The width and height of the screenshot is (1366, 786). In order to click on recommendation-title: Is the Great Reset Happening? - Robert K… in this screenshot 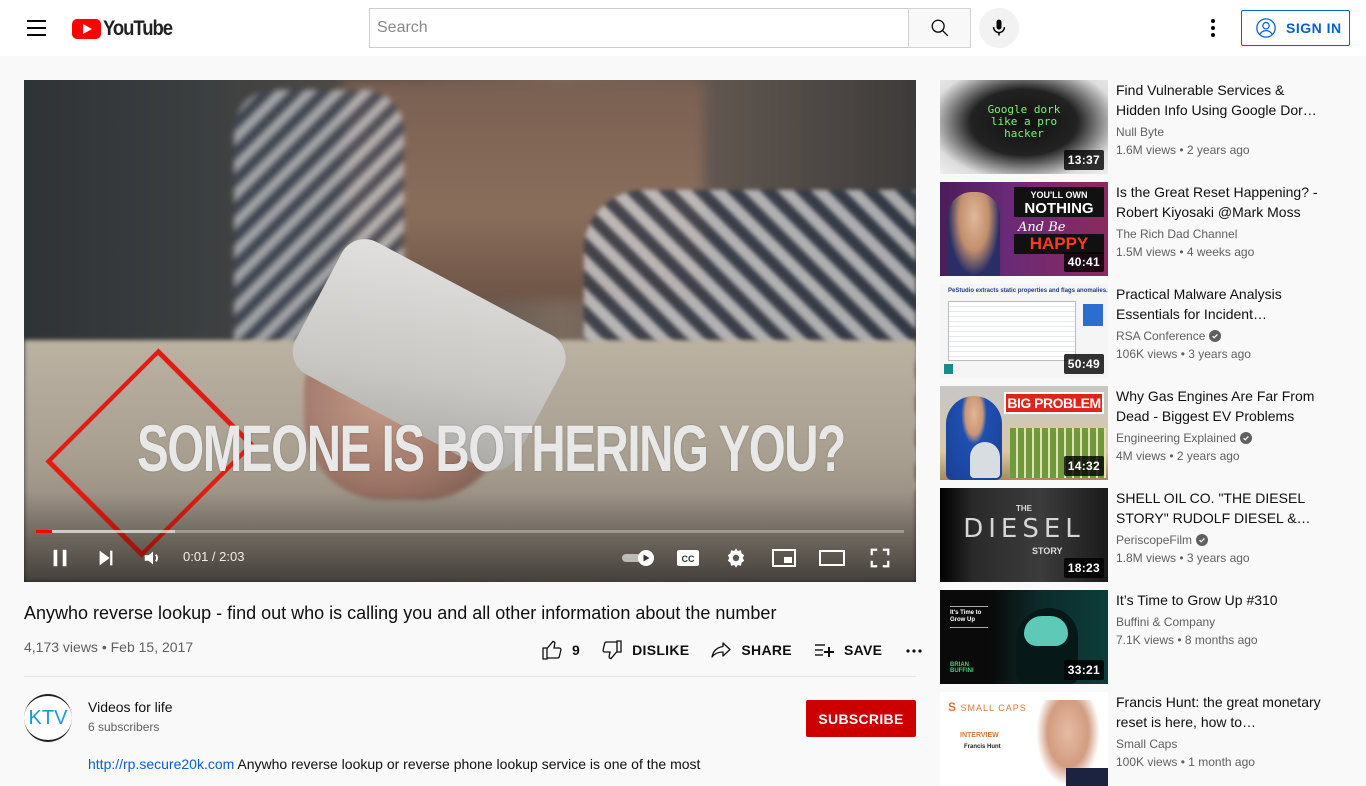, I will do `click(1221, 202)`.